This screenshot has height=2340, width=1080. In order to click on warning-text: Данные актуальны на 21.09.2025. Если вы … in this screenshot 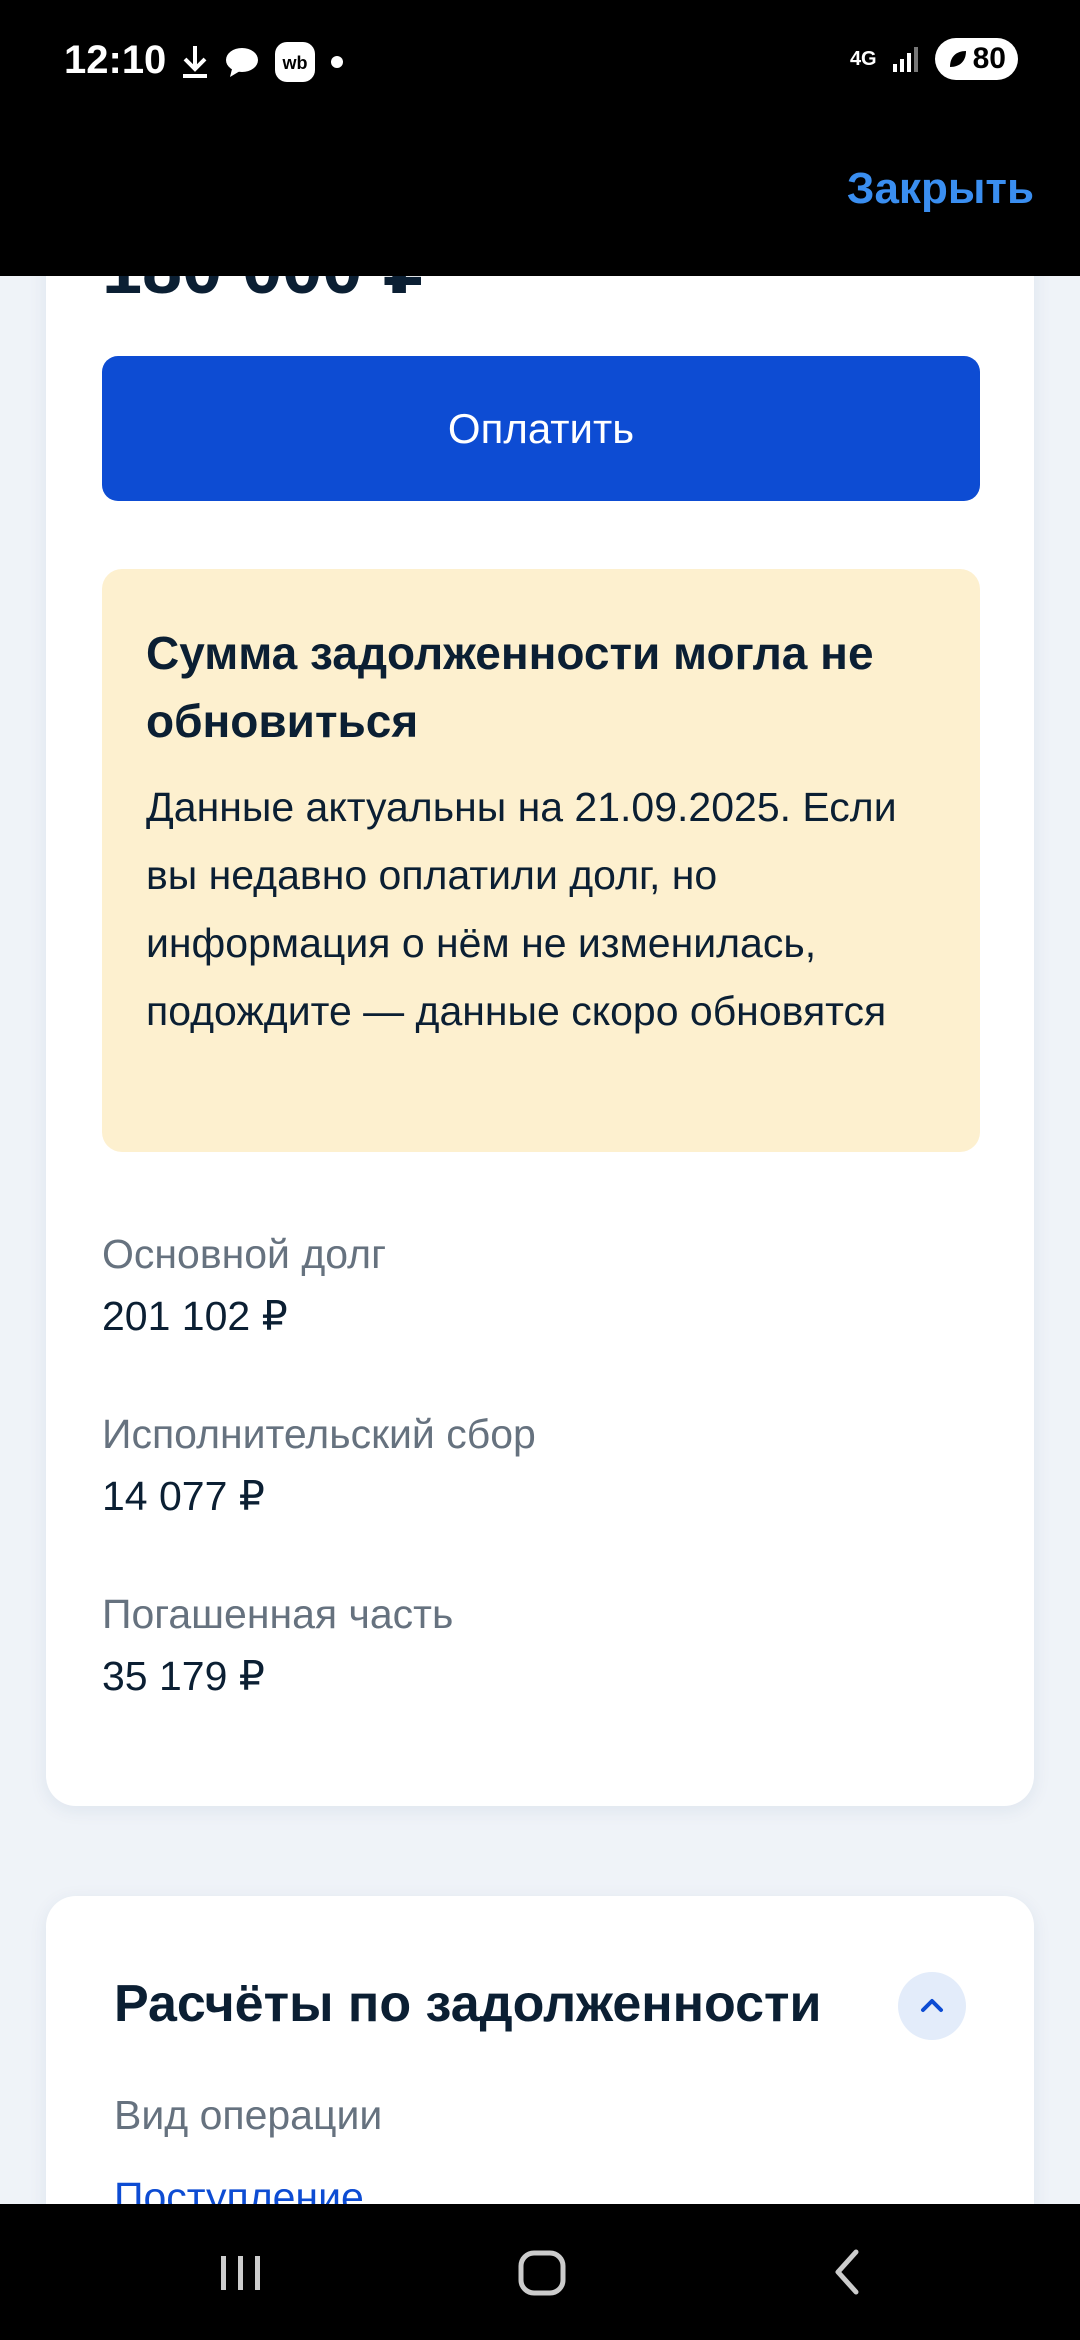, I will do `click(521, 909)`.